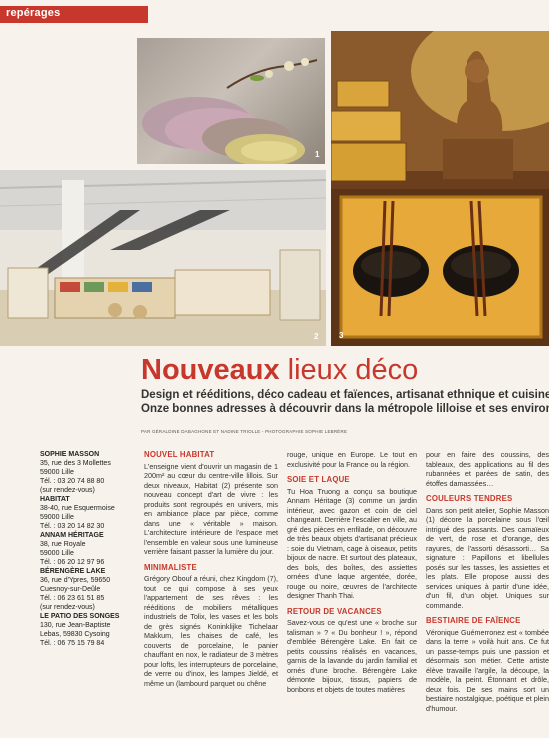 Image resolution: width=549 pixels, height=738 pixels. Describe the element at coordinates (70, 589) in the screenshot. I see `address-line: Cuesnoy-sur-Deûle` at that location.